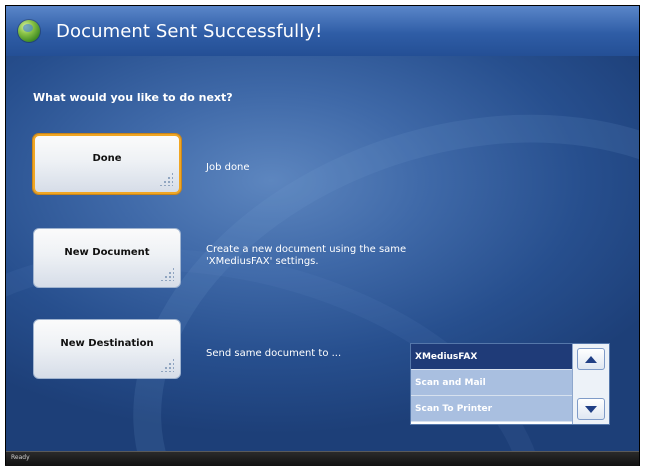  I want to click on destination-item-scan-to-printer: Scan To Printer, so click(492, 409).